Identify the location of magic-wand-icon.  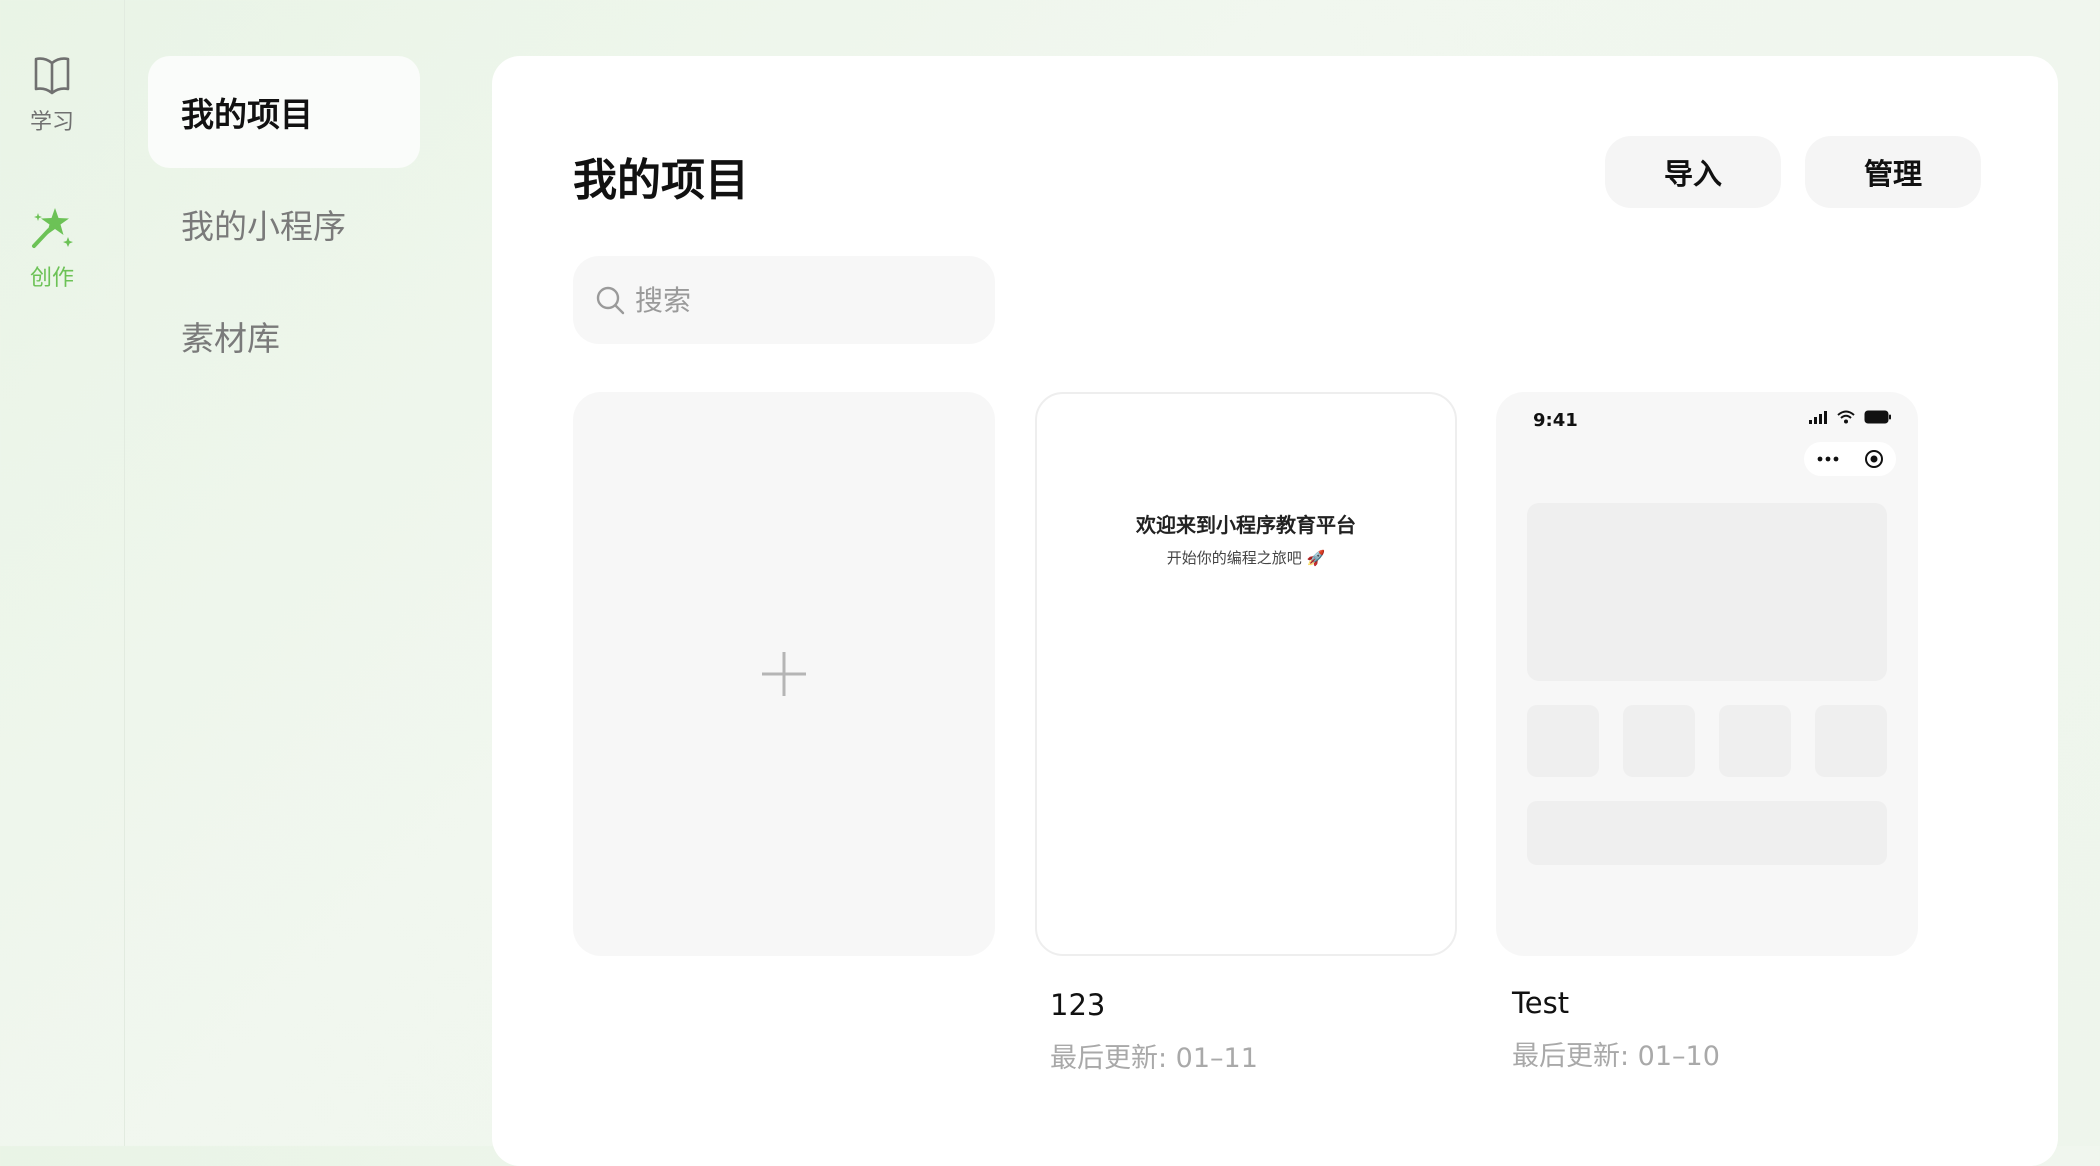
(52, 228).